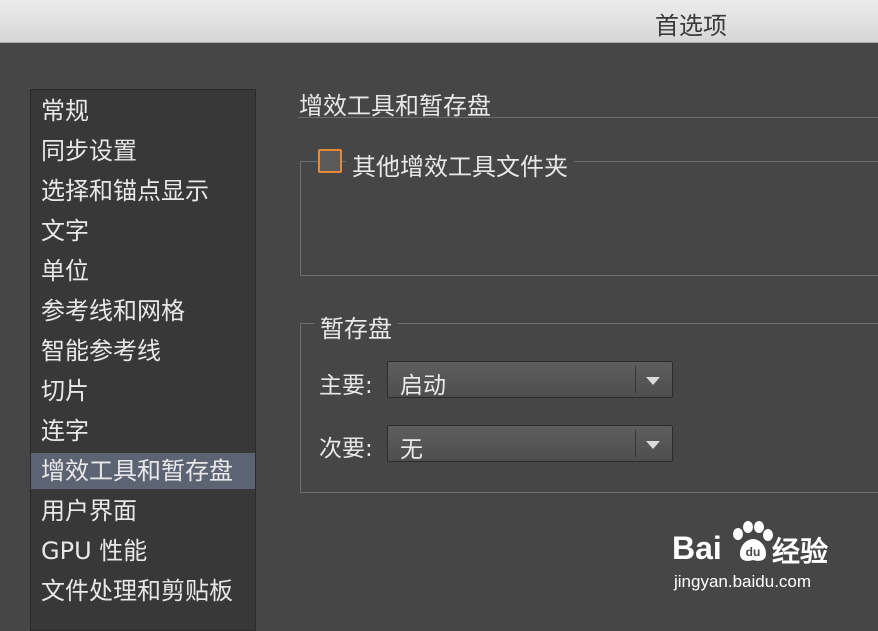 This screenshot has height=631, width=878. I want to click on watermark-url: jingyan.baidu.com, so click(743, 581).